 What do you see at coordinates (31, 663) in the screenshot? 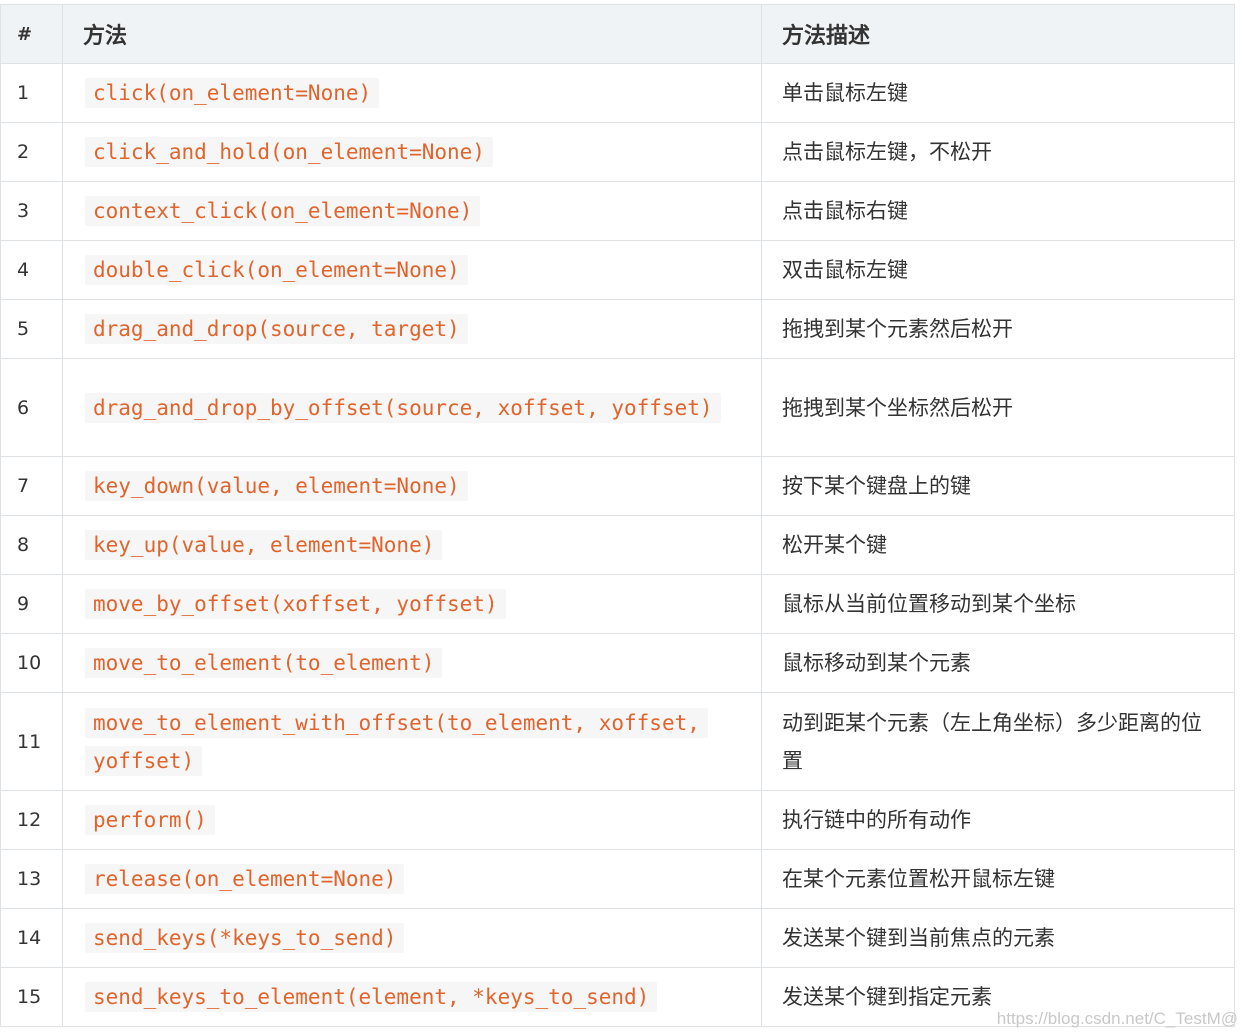
I see `row-number: 10` at bounding box center [31, 663].